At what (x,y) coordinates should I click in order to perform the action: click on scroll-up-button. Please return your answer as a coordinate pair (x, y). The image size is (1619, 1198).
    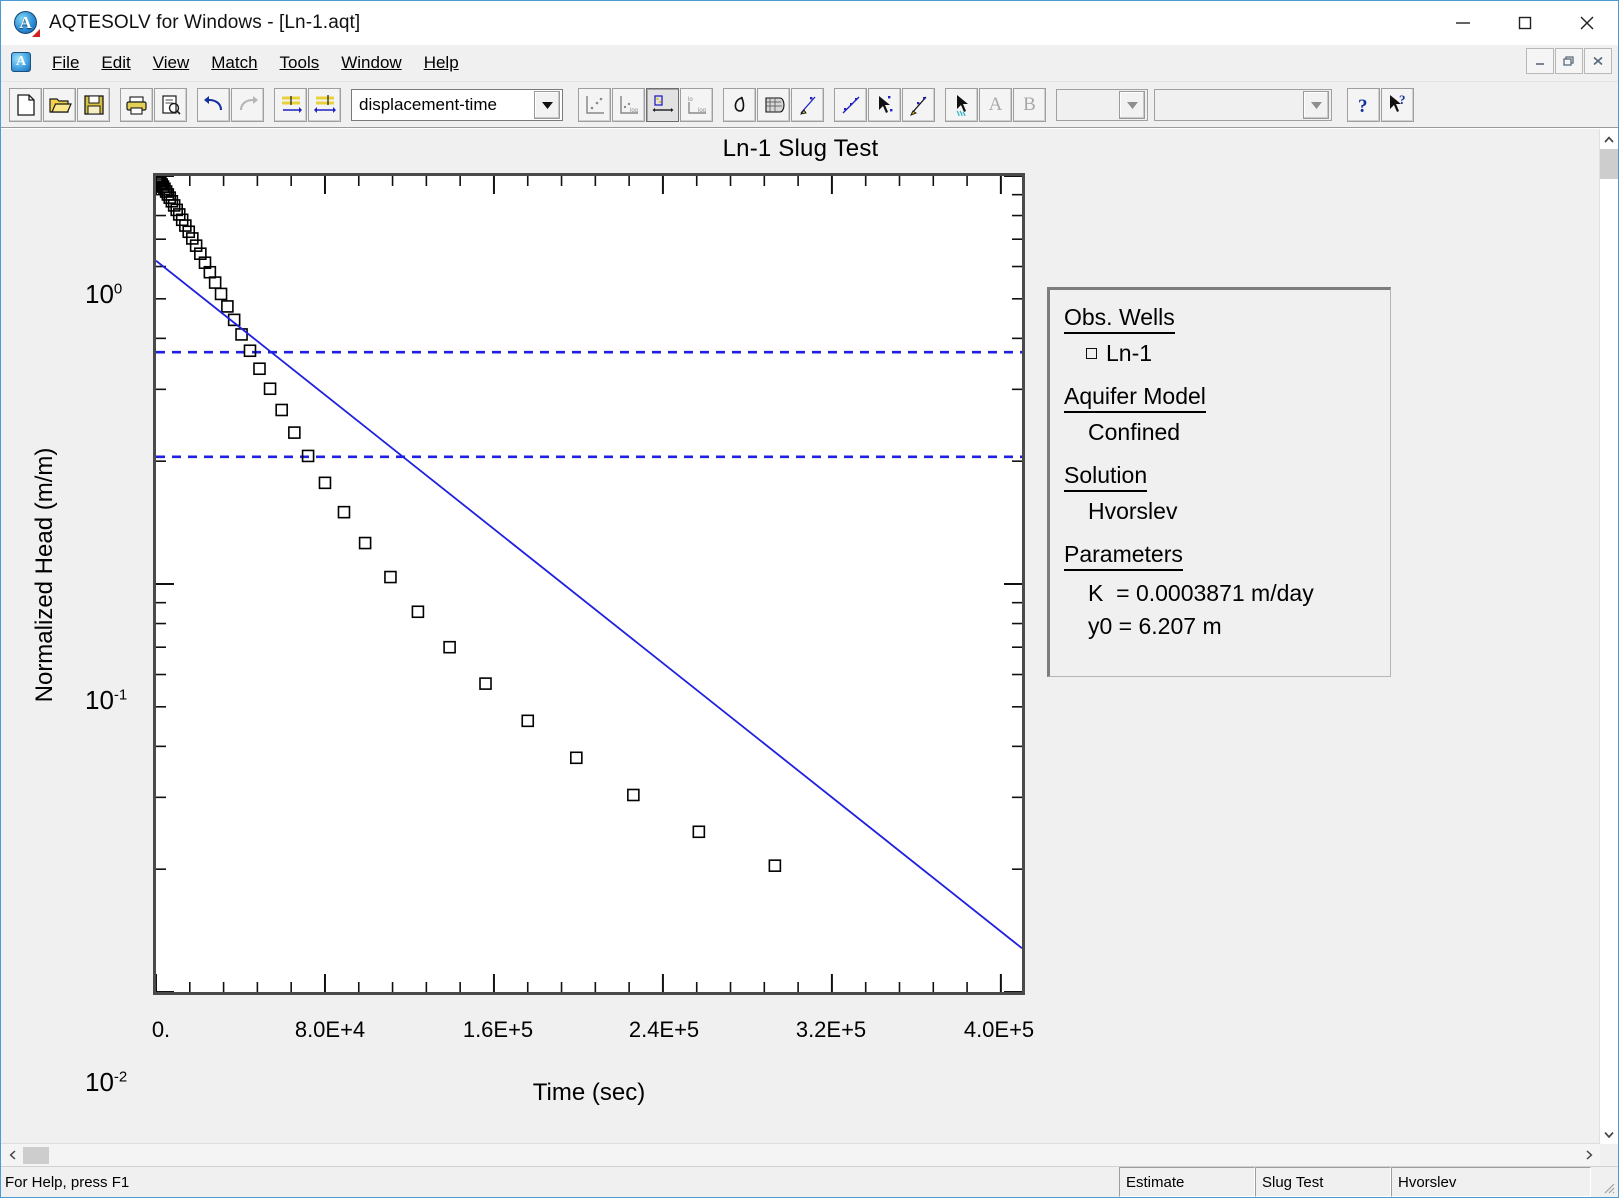
    Looking at the image, I should click on (1609, 139).